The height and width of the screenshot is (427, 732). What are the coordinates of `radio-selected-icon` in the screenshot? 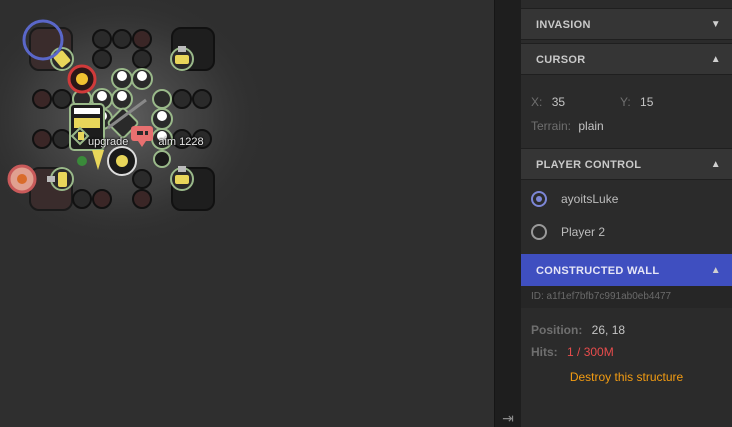 It's located at (539, 199).